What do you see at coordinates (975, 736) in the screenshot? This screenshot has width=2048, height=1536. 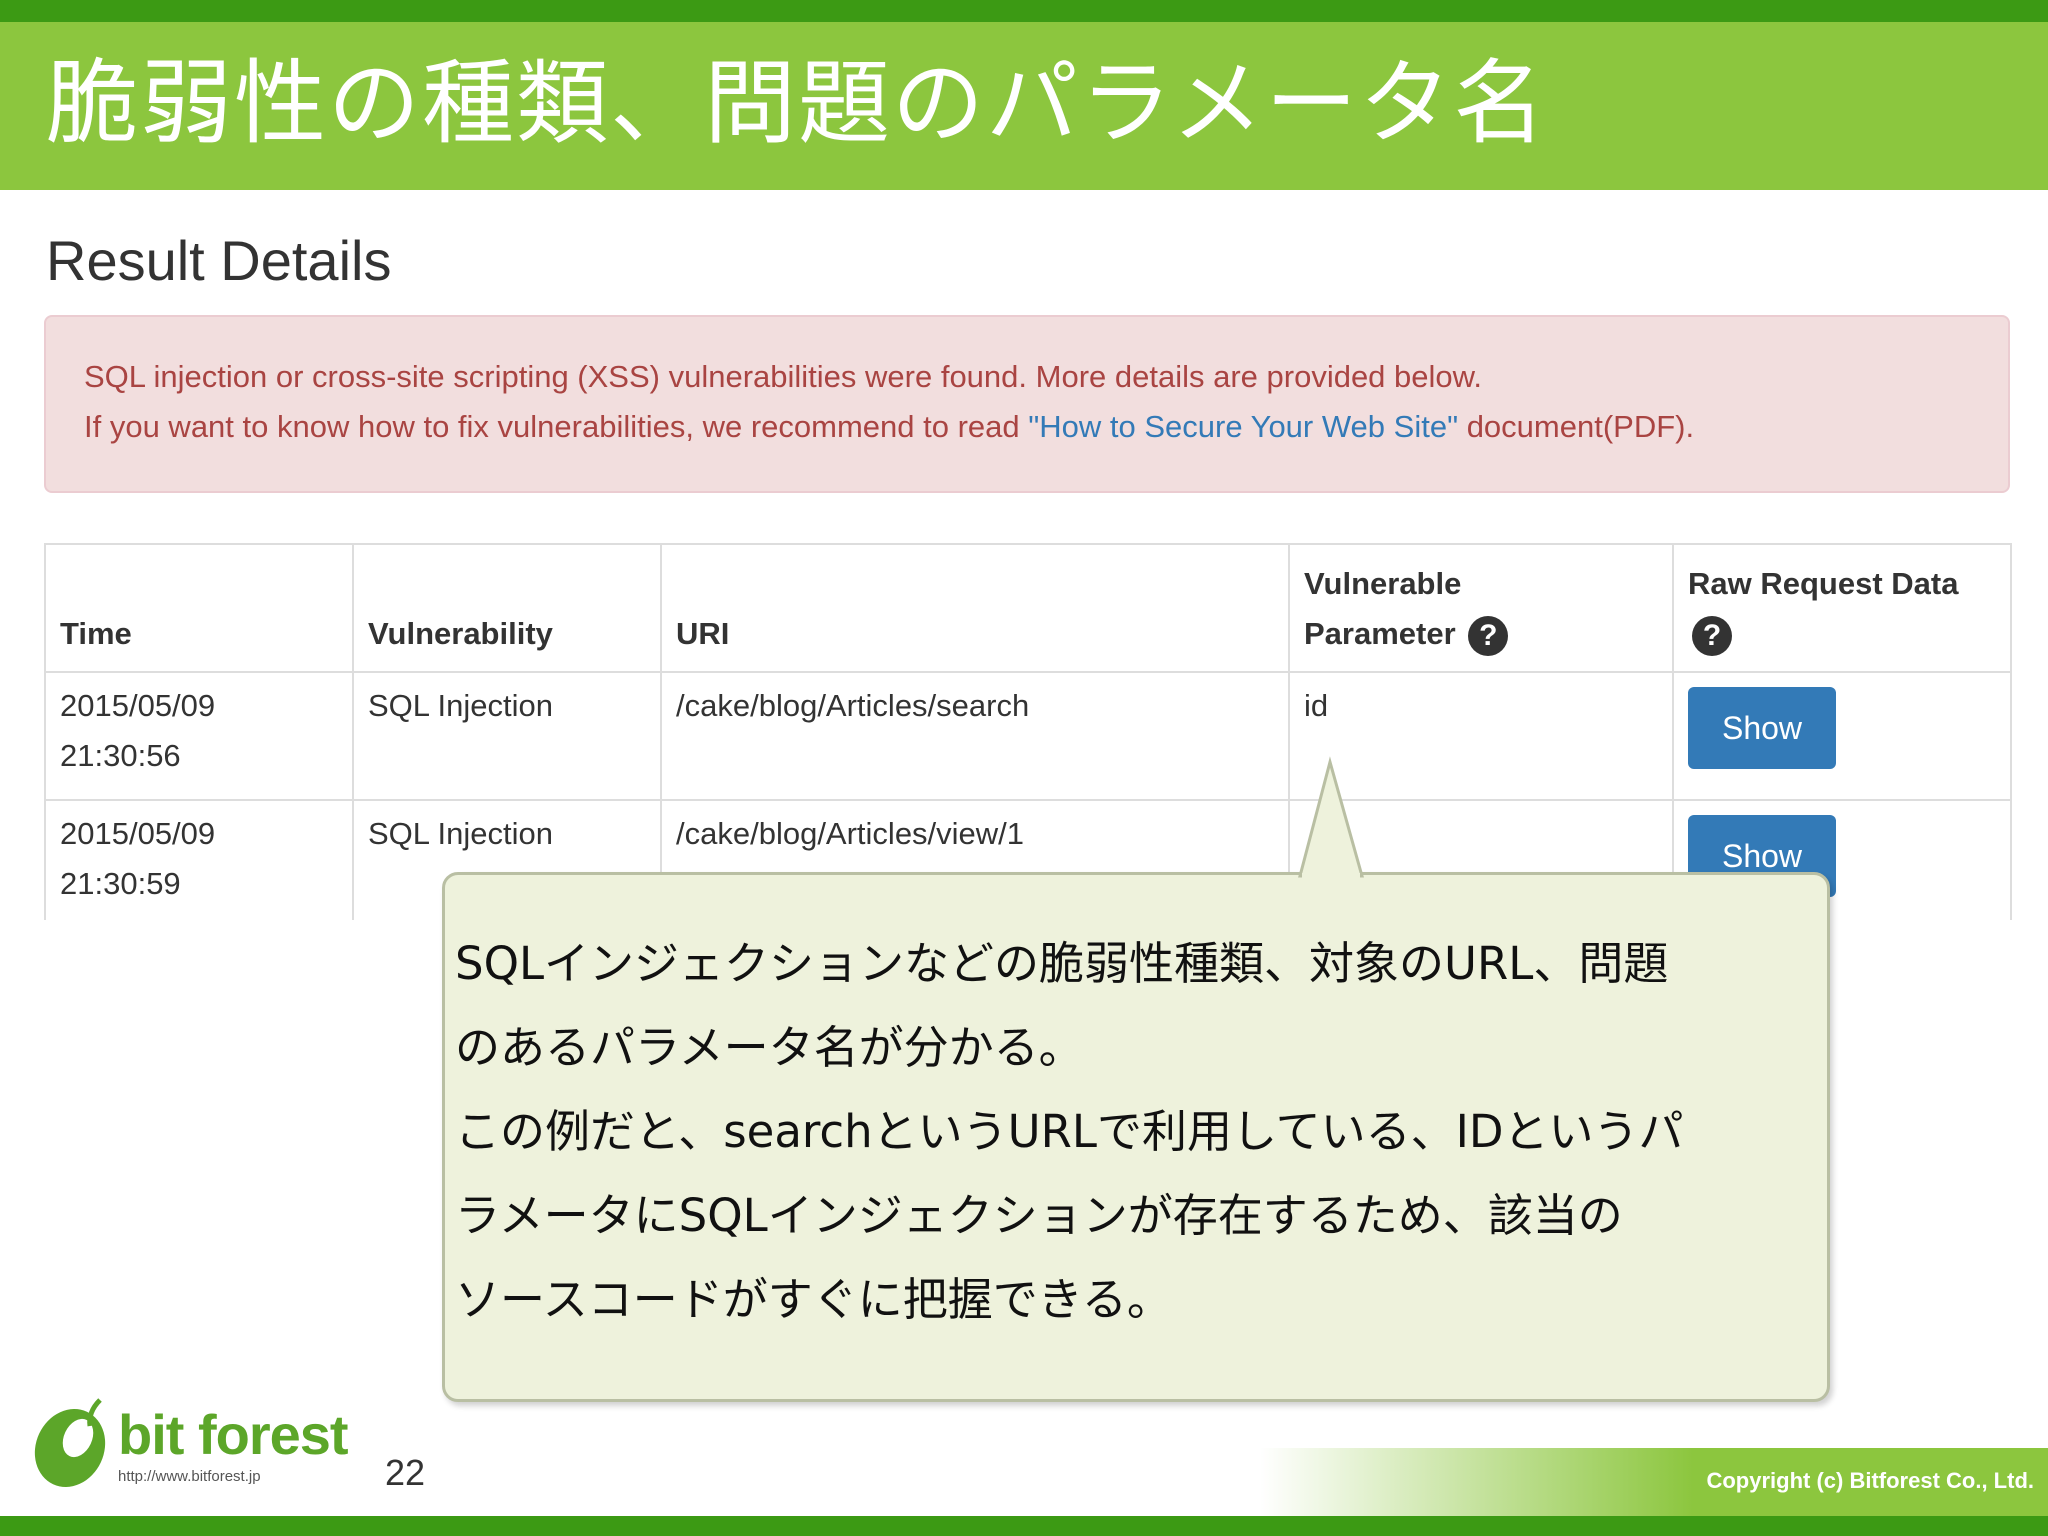 I see `uri-cell: /cake/blog/Articles/search` at bounding box center [975, 736].